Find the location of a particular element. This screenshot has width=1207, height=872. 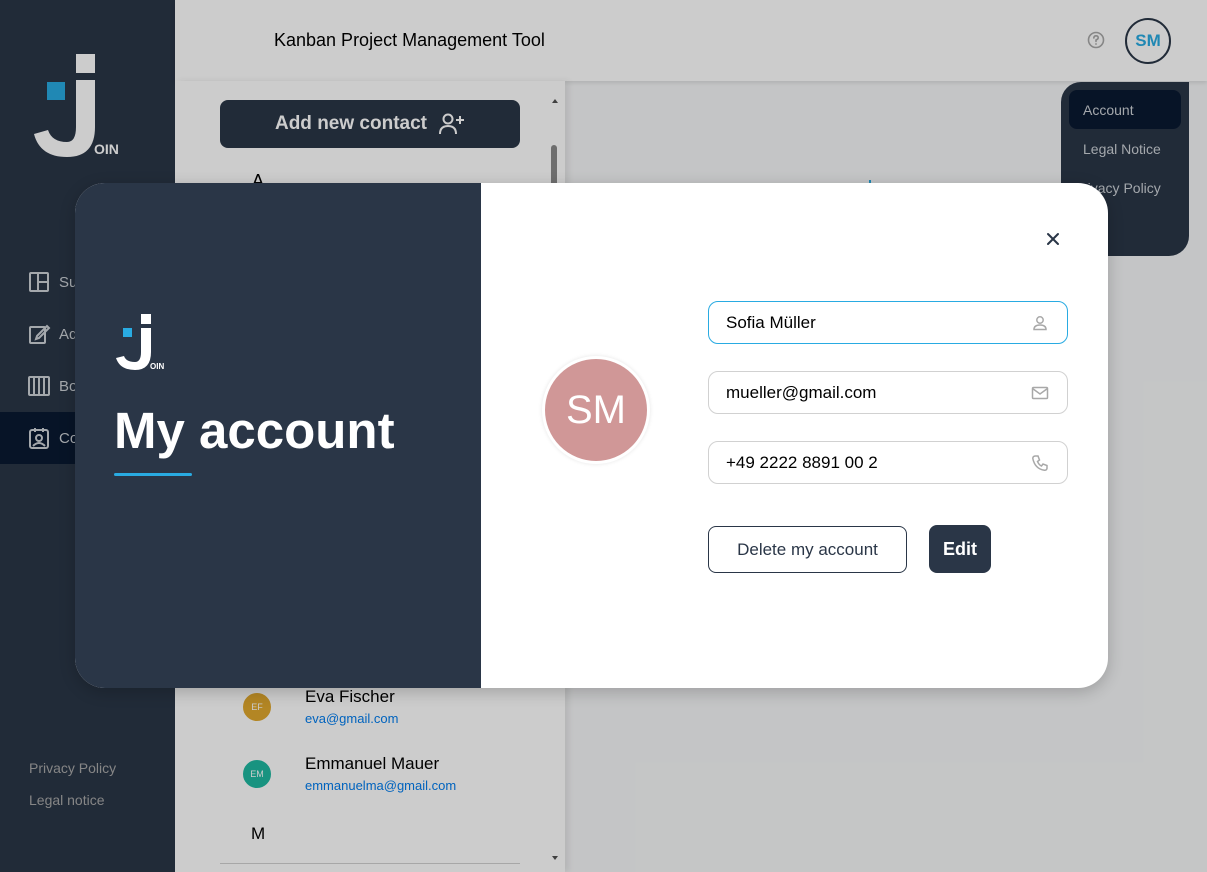

mail-icon is located at coordinates (1040, 393).